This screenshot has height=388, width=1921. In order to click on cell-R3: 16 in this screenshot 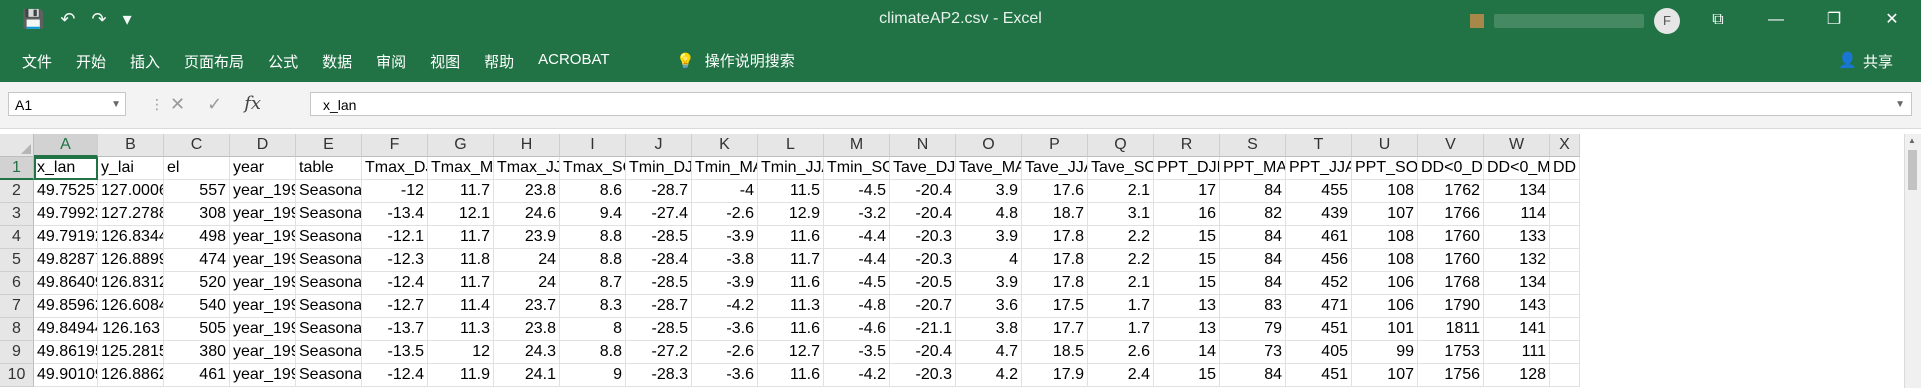, I will do `click(1187, 214)`.